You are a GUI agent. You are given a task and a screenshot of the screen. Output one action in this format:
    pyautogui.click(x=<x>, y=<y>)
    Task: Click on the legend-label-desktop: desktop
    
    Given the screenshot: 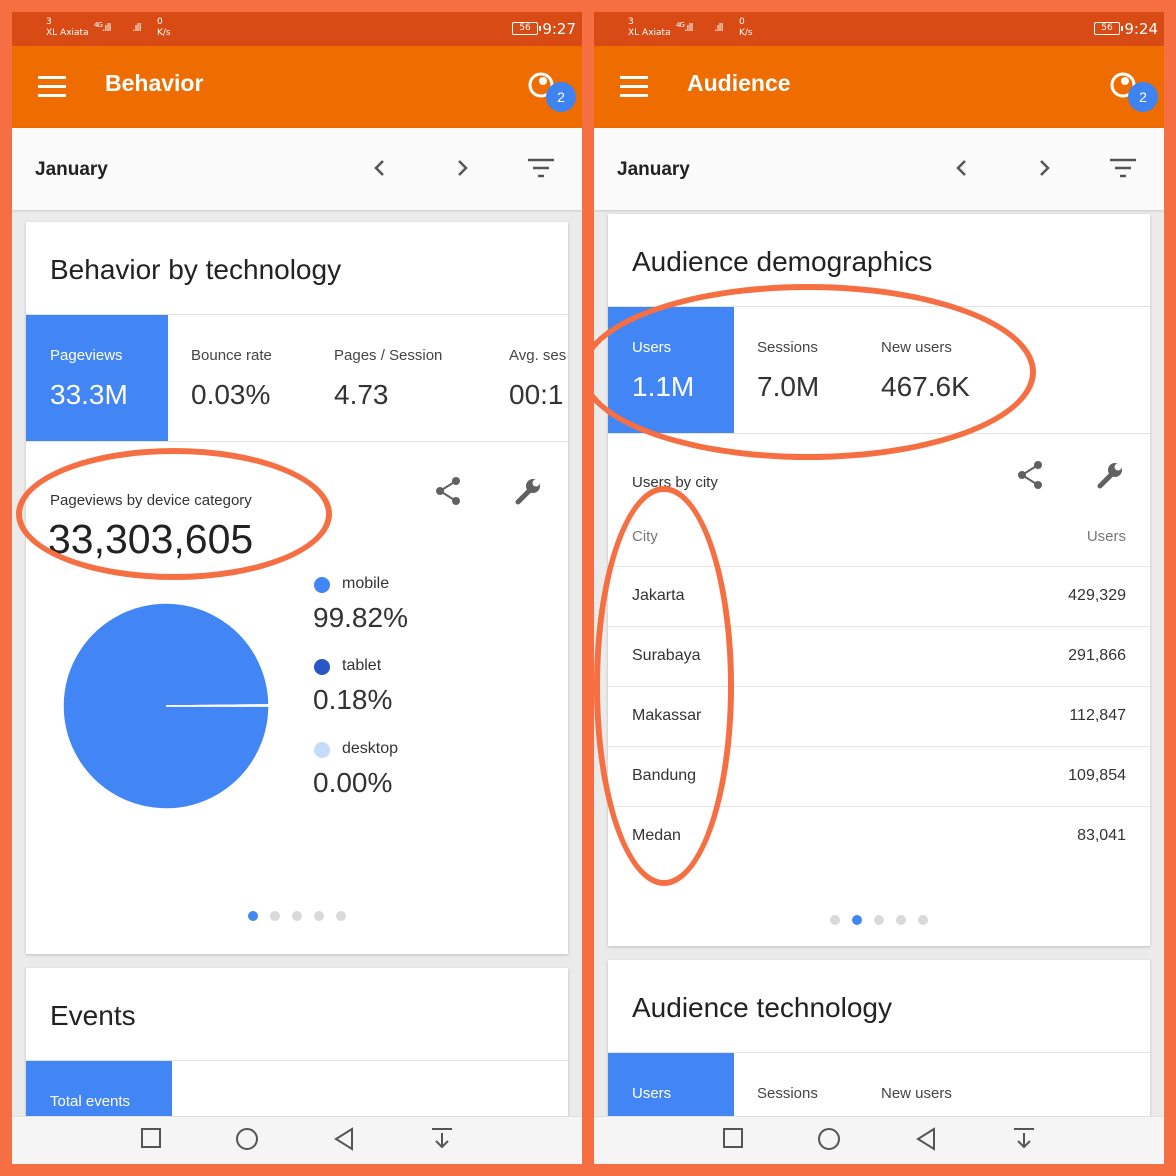 What is the action you would take?
    pyautogui.click(x=370, y=748)
    